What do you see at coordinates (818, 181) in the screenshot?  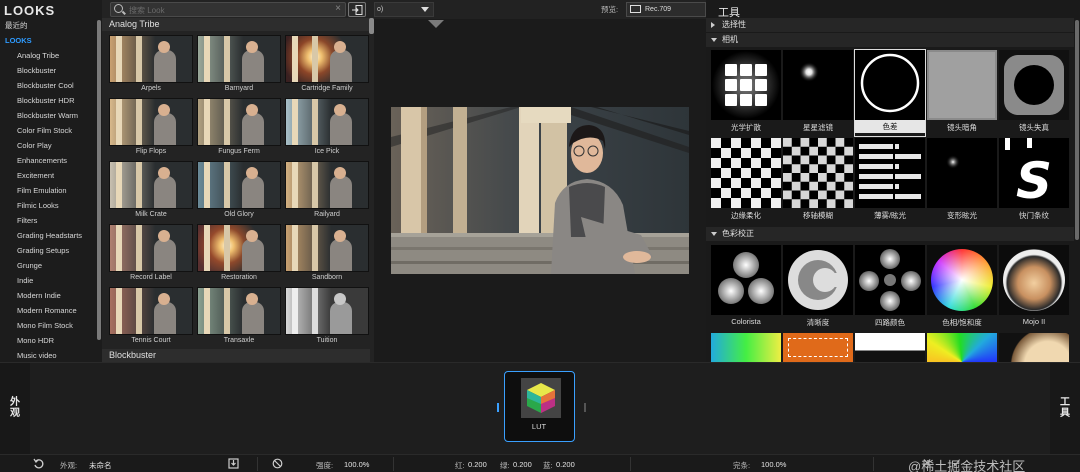 I see `tool-tile: 移轴模糊` at bounding box center [818, 181].